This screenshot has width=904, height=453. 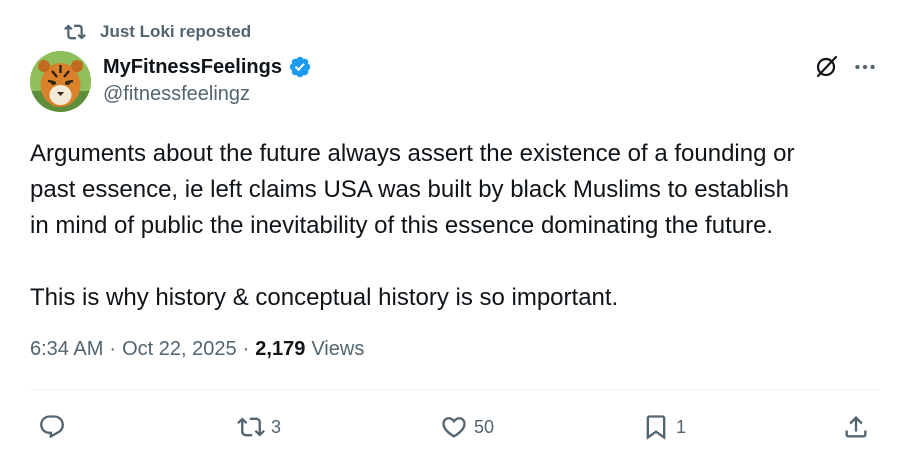 I want to click on grok-icon, so click(x=827, y=66).